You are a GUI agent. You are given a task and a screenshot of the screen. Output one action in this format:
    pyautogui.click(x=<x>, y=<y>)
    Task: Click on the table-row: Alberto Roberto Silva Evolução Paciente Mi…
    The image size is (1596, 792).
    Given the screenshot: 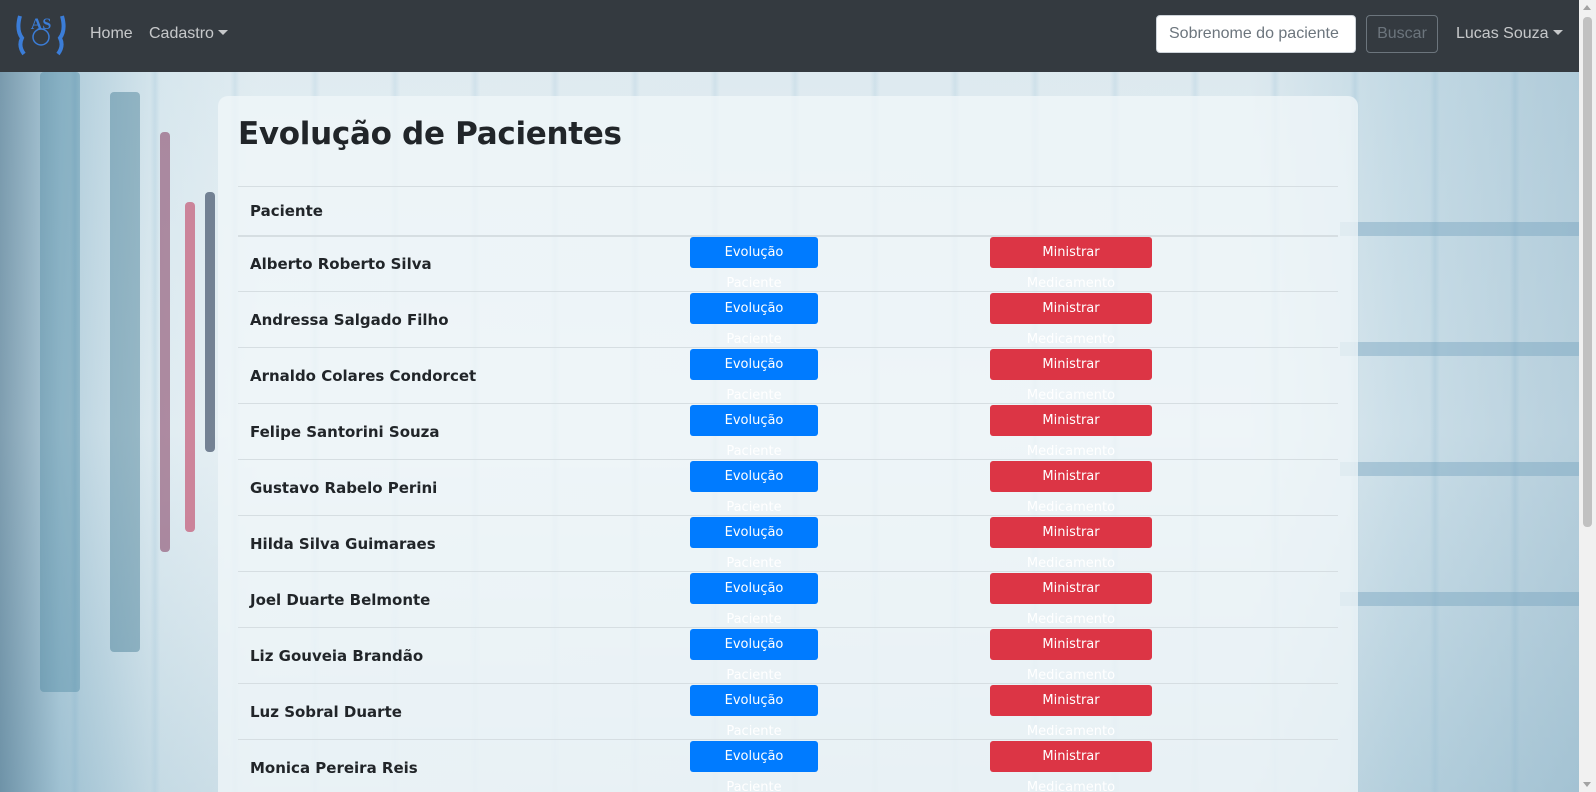 What is the action you would take?
    pyautogui.click(x=788, y=263)
    